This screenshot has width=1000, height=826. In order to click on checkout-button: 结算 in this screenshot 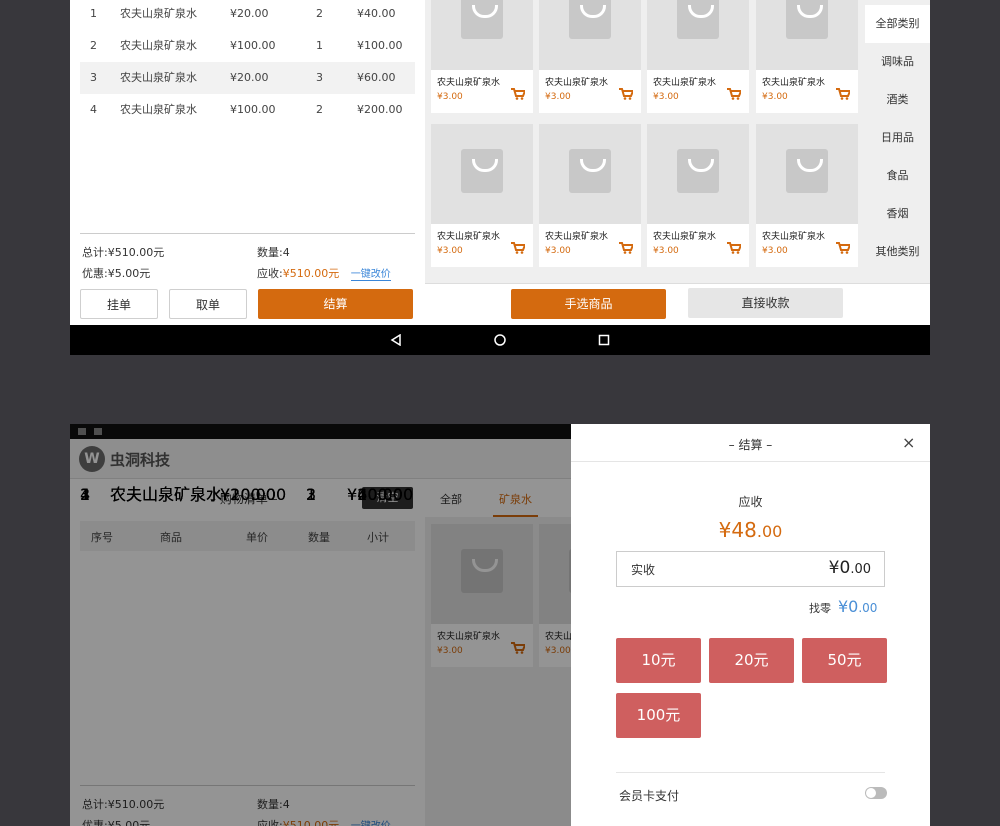, I will do `click(335, 304)`.